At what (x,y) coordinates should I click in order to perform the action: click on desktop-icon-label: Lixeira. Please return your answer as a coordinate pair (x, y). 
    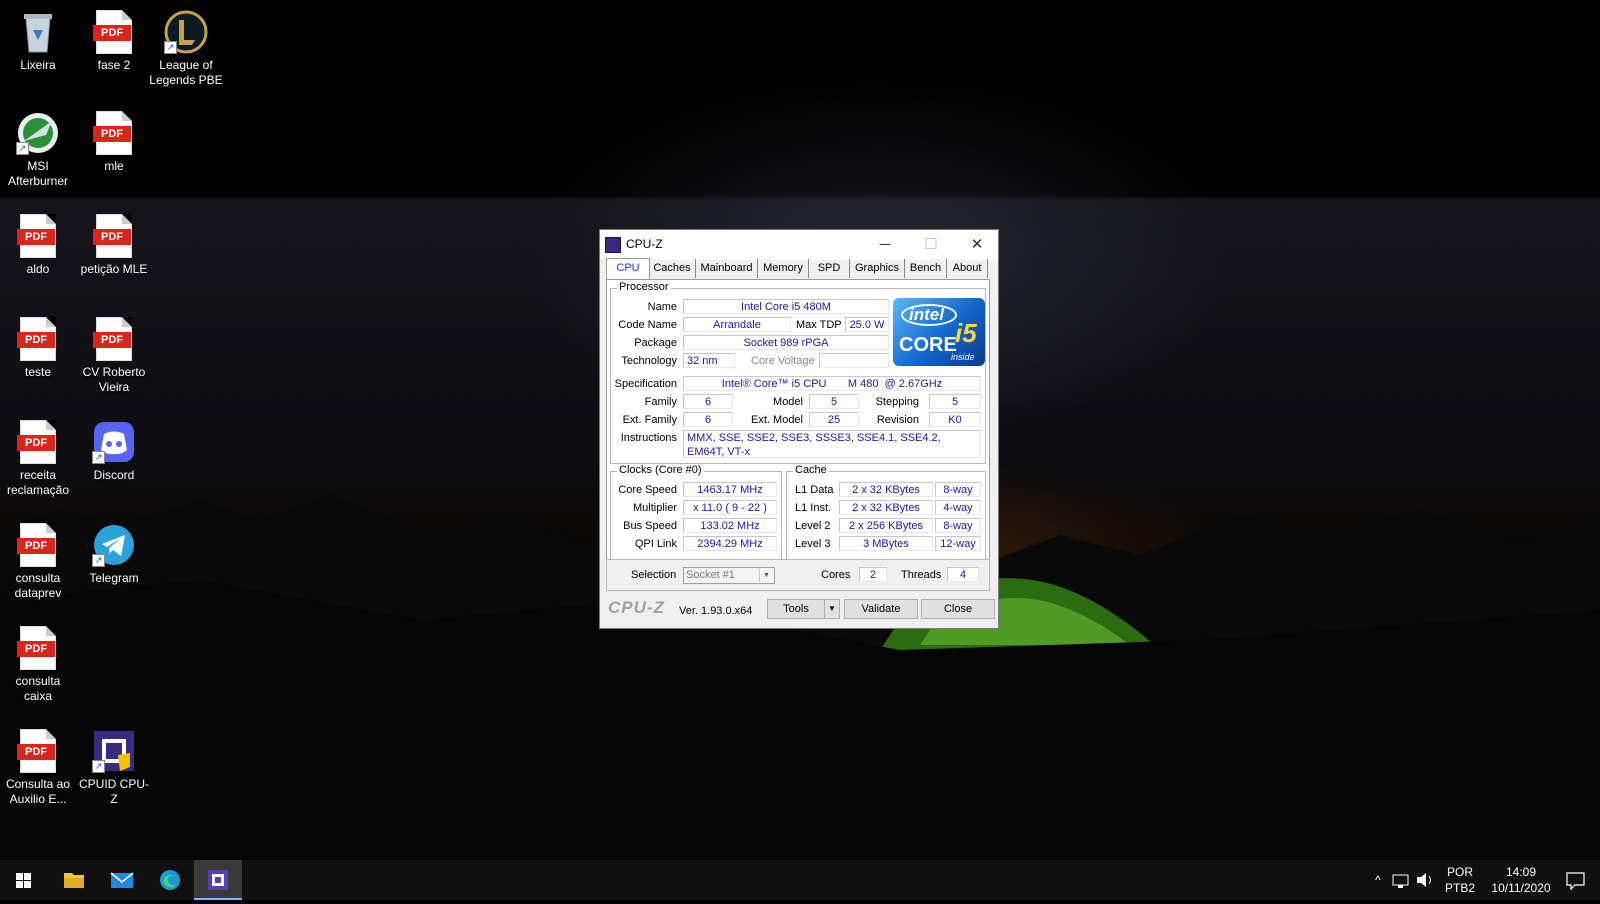
    Looking at the image, I should click on (38, 65).